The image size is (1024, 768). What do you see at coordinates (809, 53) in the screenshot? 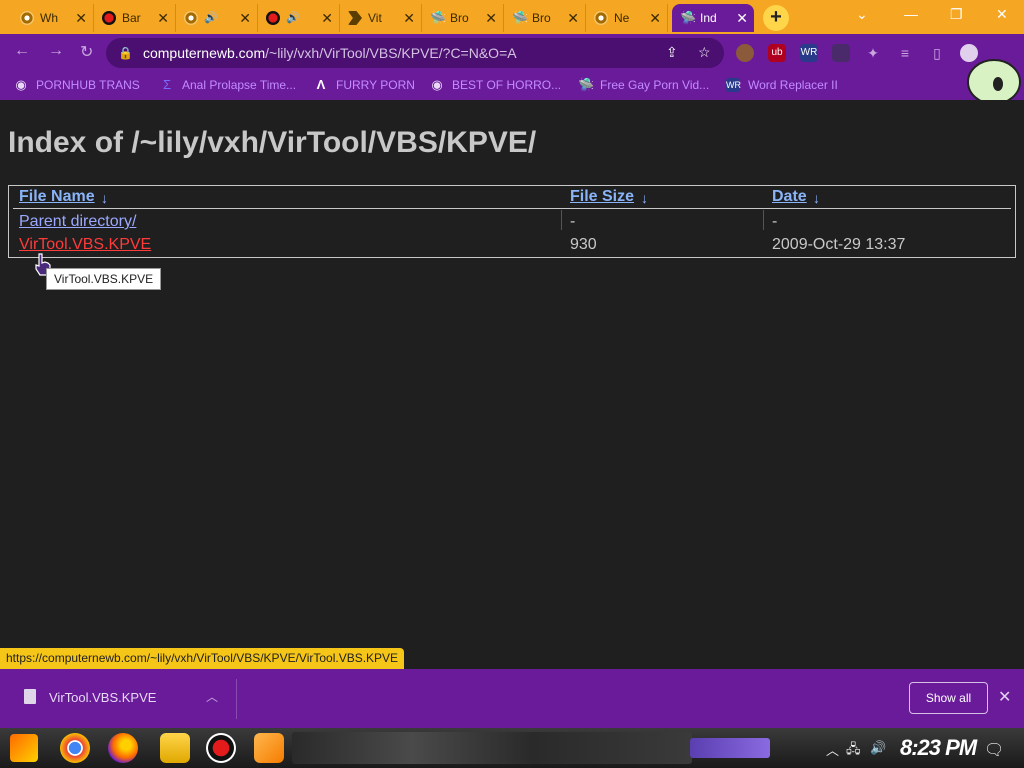
I see `word-replacer-icon: WR` at bounding box center [809, 53].